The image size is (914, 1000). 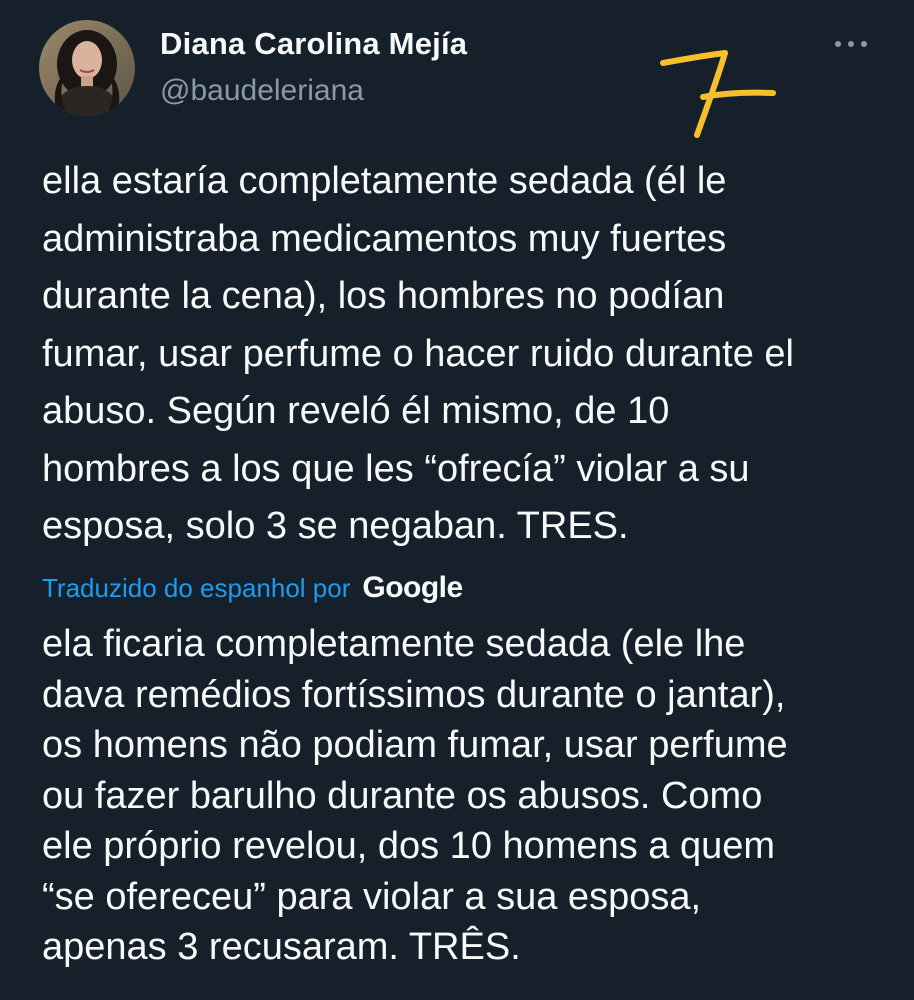 What do you see at coordinates (262, 91) in the screenshot?
I see `author-handle: @baudeleriana` at bounding box center [262, 91].